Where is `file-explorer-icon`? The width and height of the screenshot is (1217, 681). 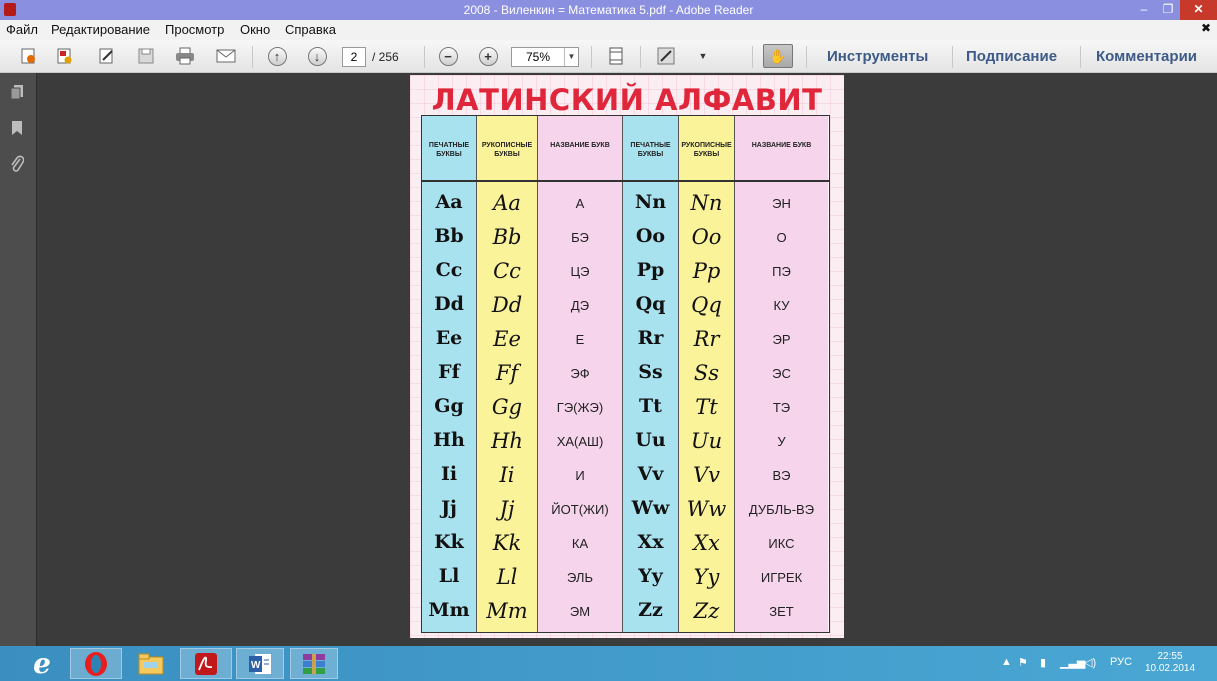
file-explorer-icon is located at coordinates (151, 663).